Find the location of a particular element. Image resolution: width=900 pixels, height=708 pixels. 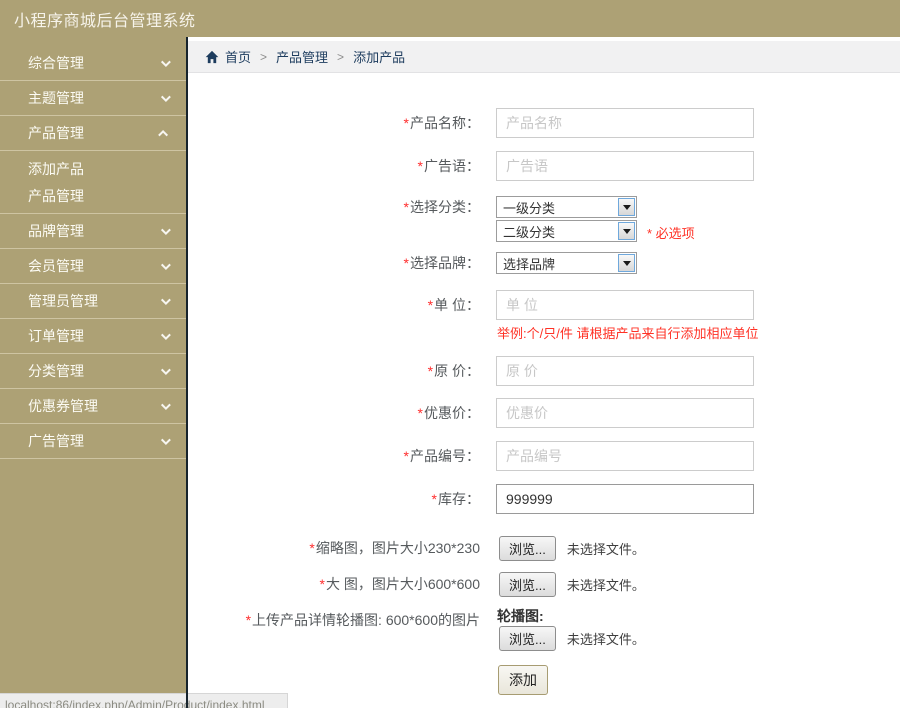

thumbnail-file-input: 浏览... 未选择文件。 is located at coordinates (572, 548).